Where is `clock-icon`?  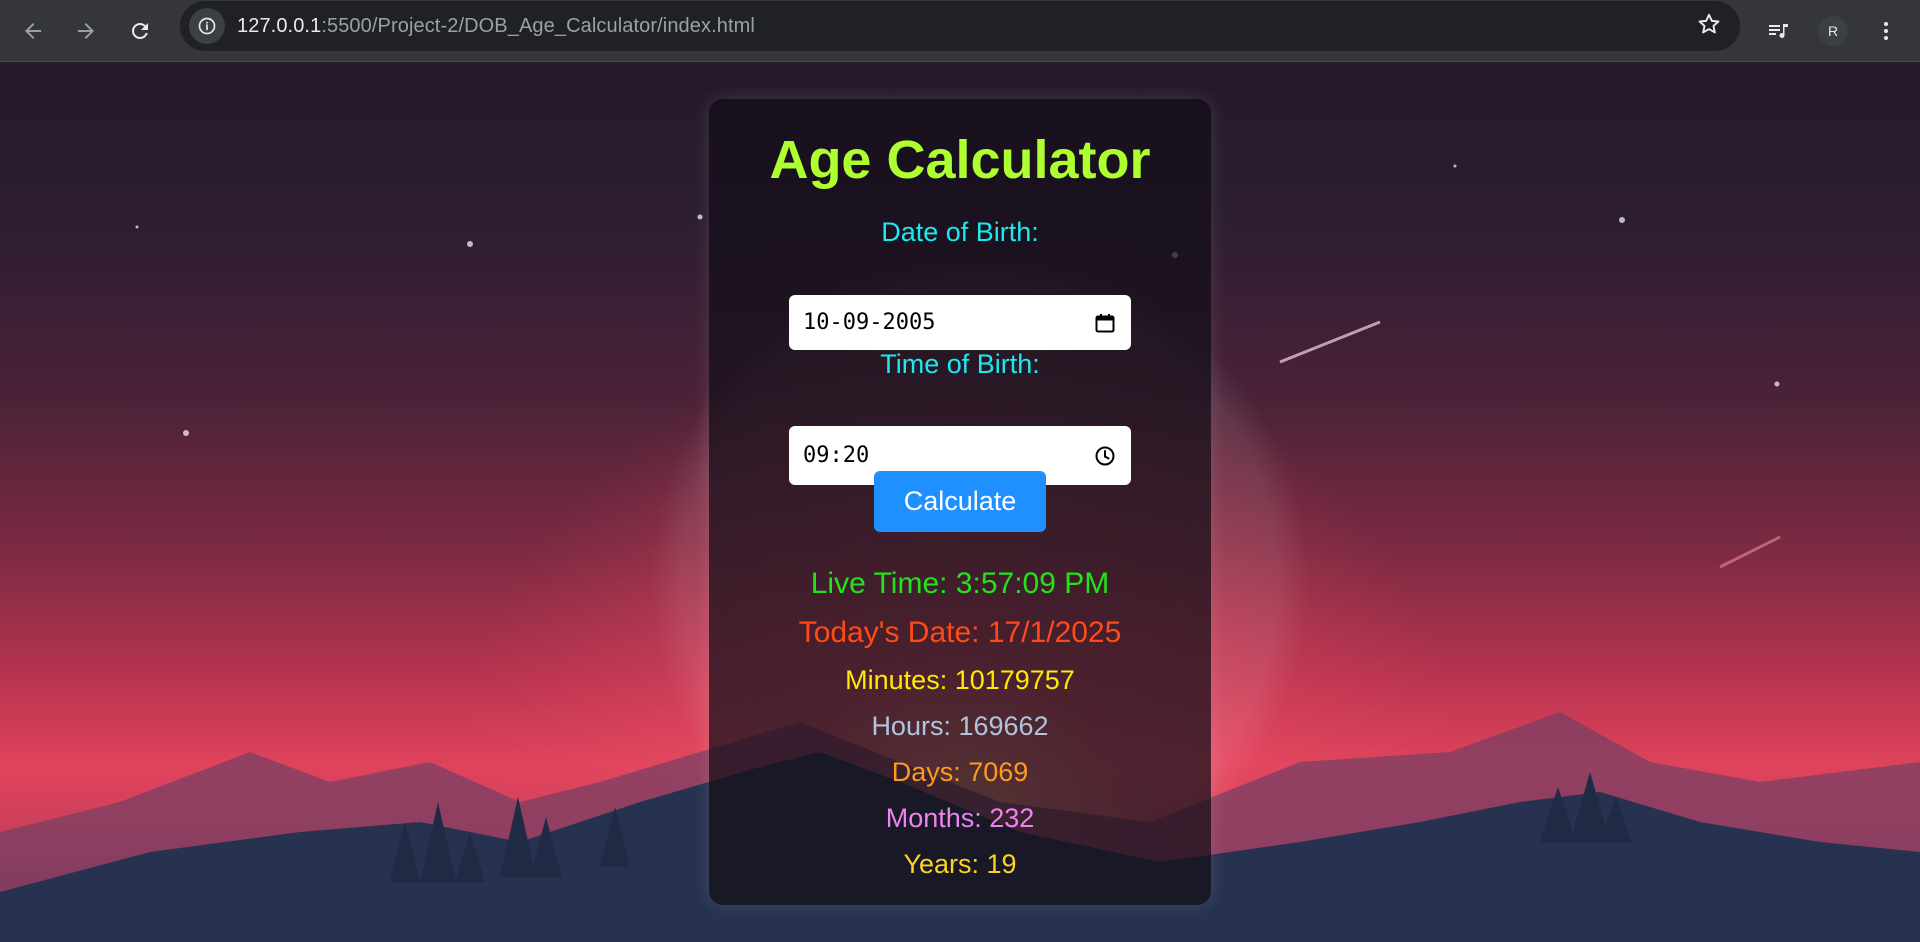
clock-icon is located at coordinates (1105, 456).